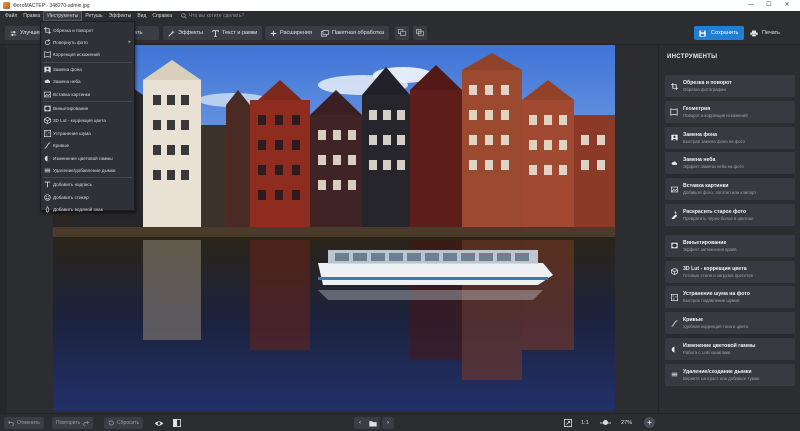 This screenshot has width=800, height=431. I want to click on left-collapse-strip, so click(3, 229).